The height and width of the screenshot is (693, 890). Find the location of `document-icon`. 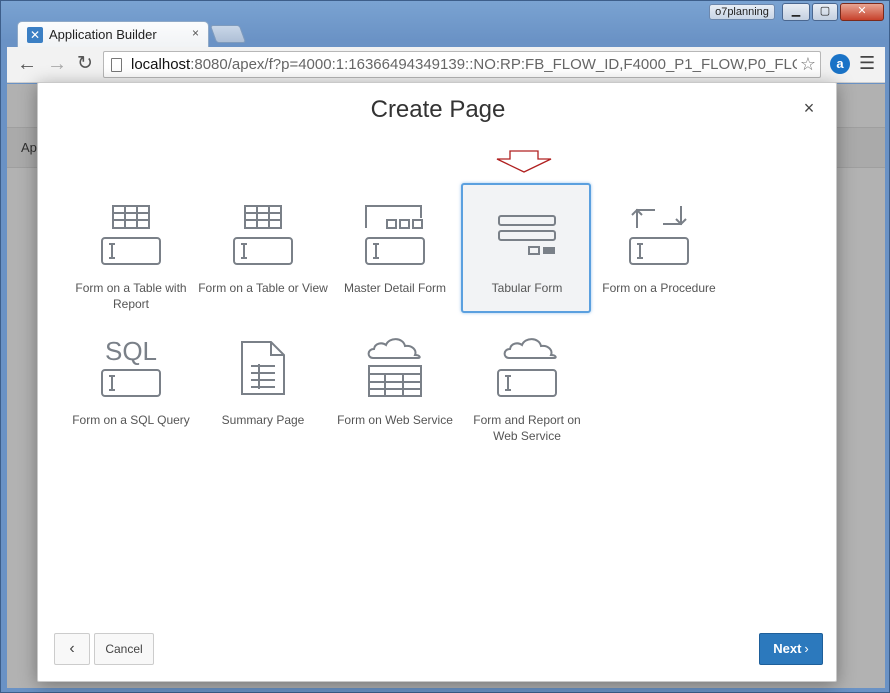

document-icon is located at coordinates (263, 368).